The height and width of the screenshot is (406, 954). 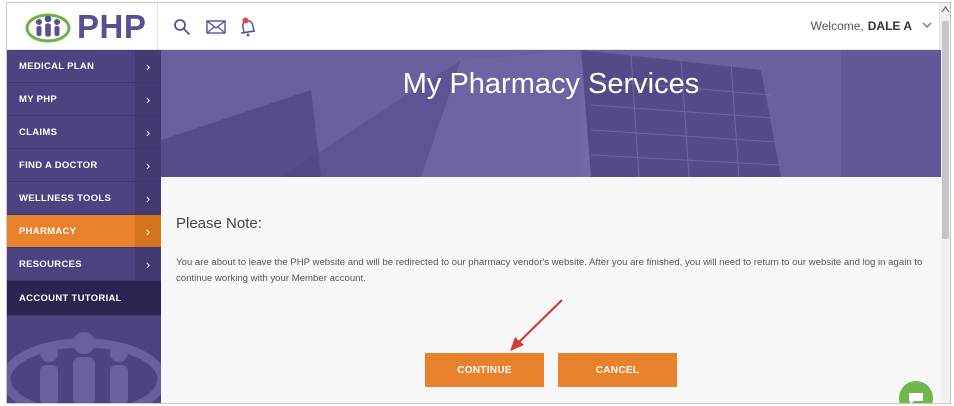 I want to click on bell-icon, so click(x=248, y=27).